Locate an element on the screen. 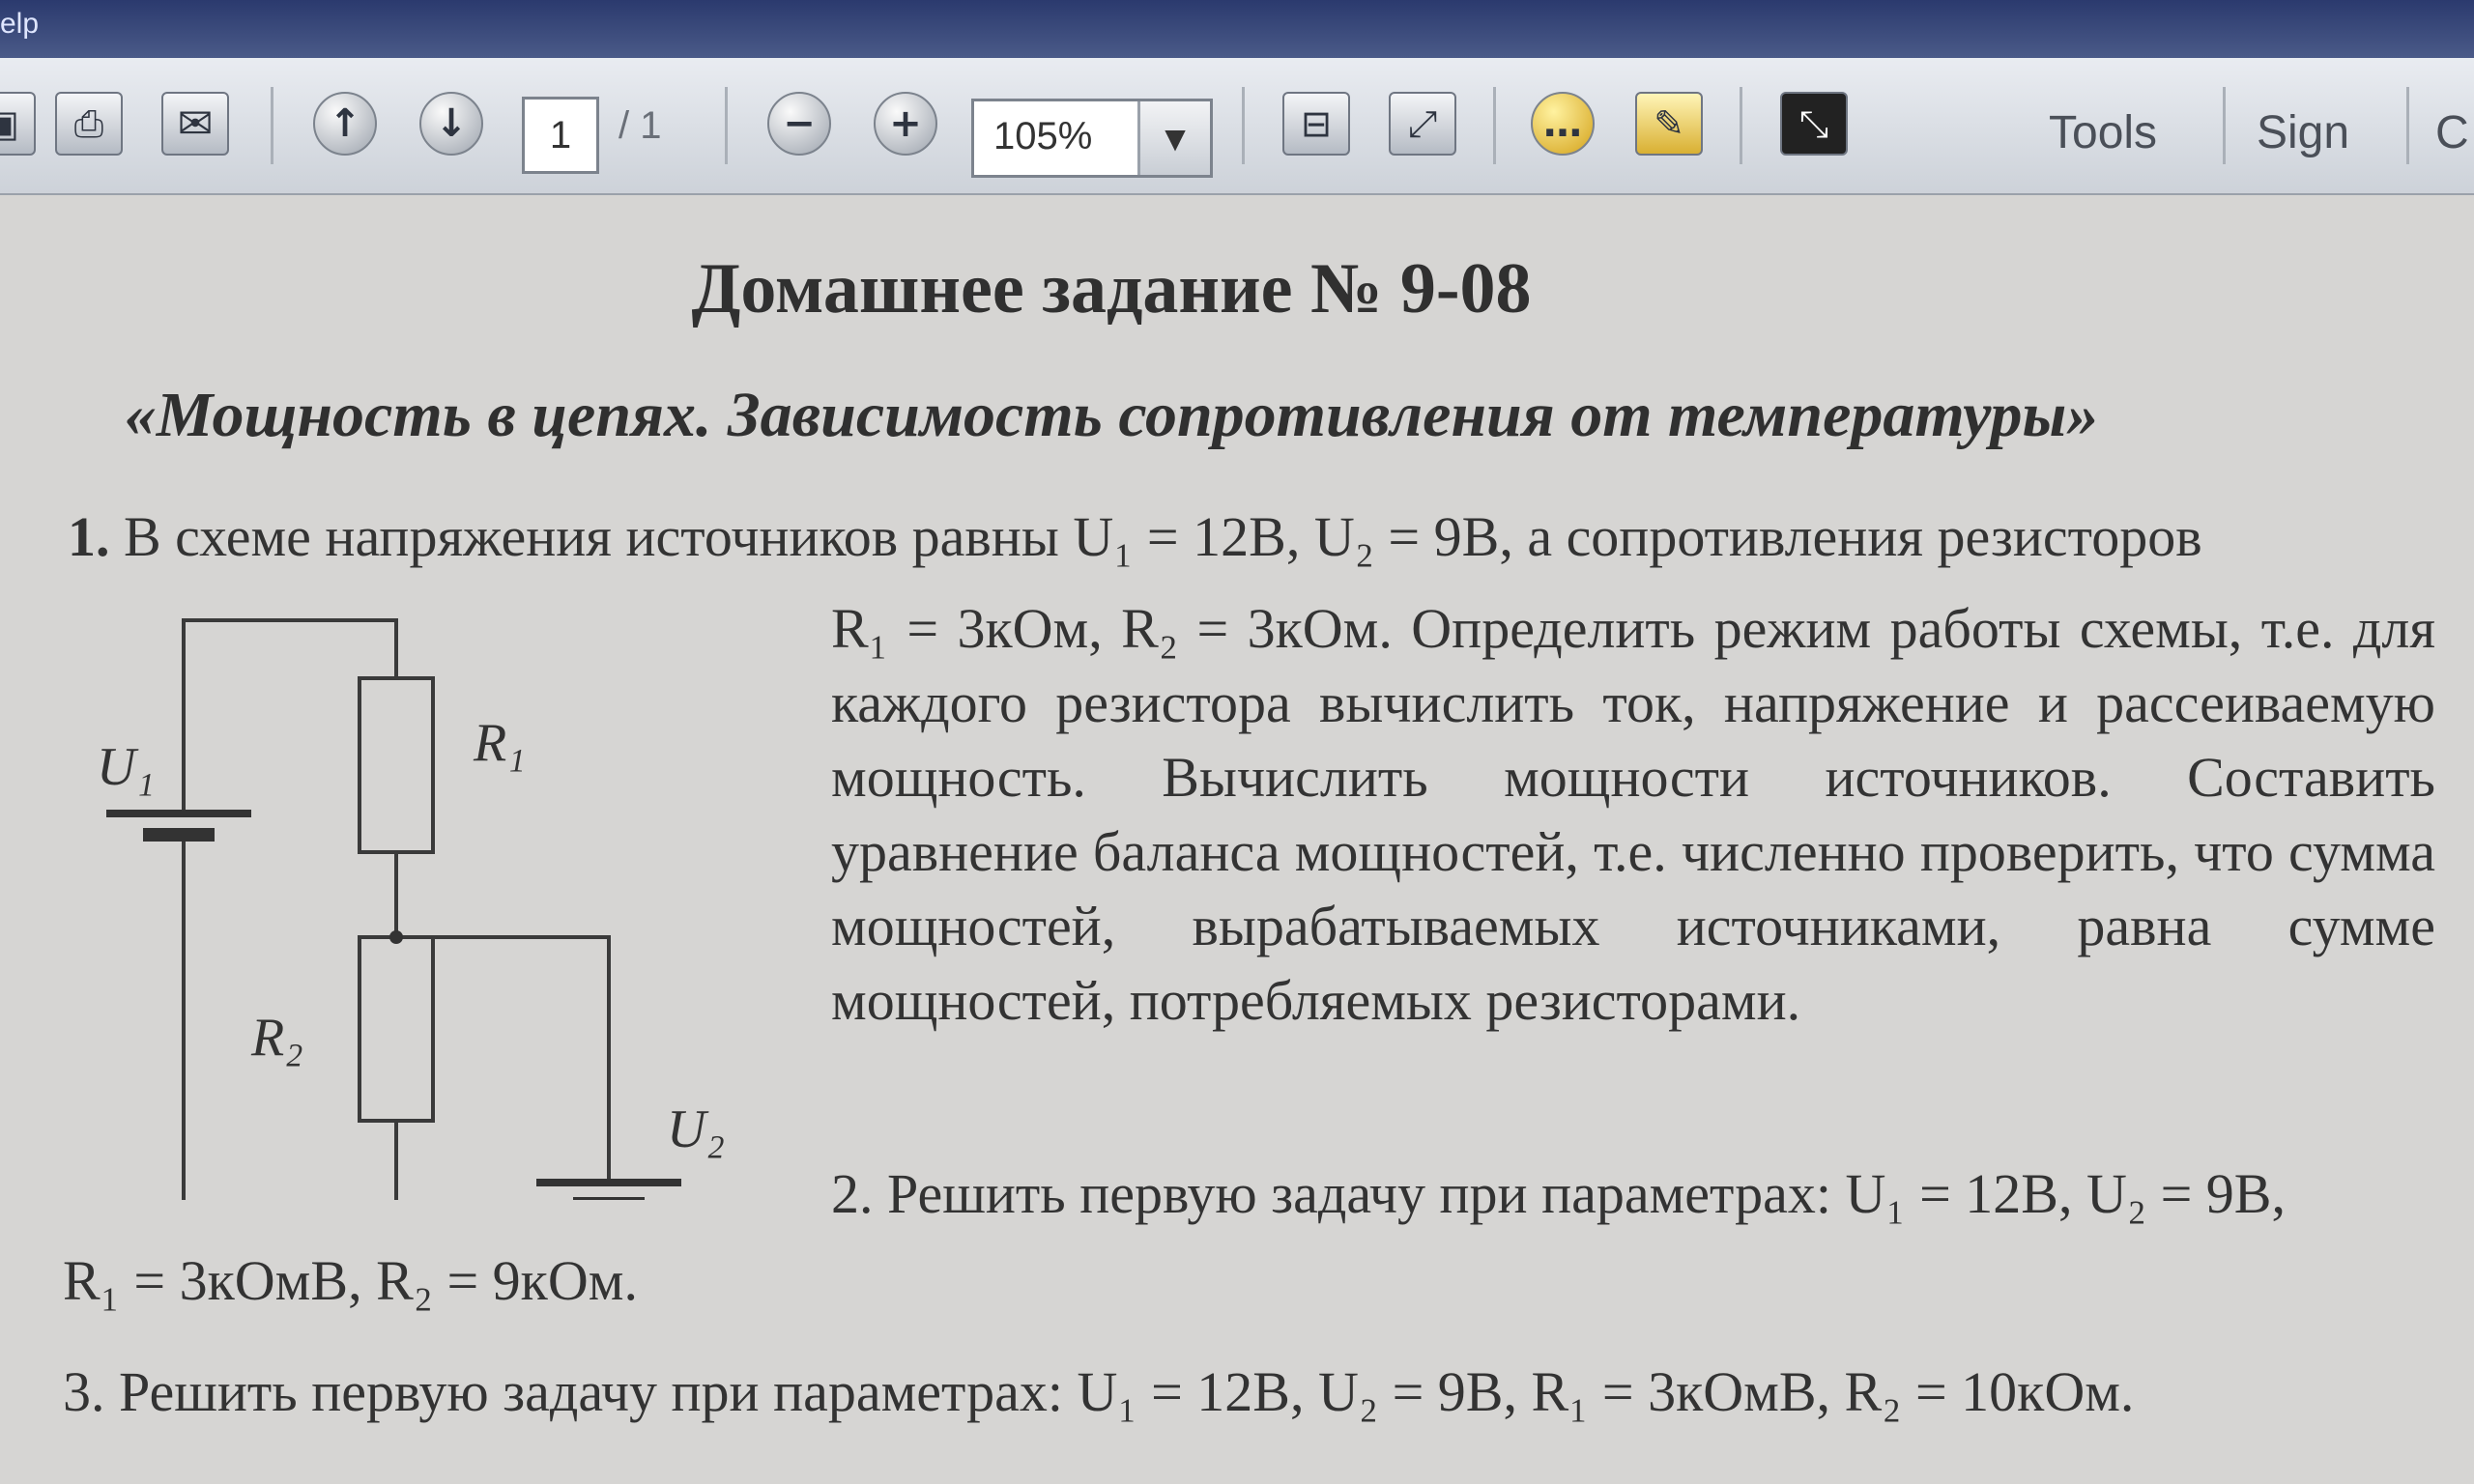 This screenshot has height=1484, width=2474. sign-pane-button: Sign is located at coordinates (2303, 132).